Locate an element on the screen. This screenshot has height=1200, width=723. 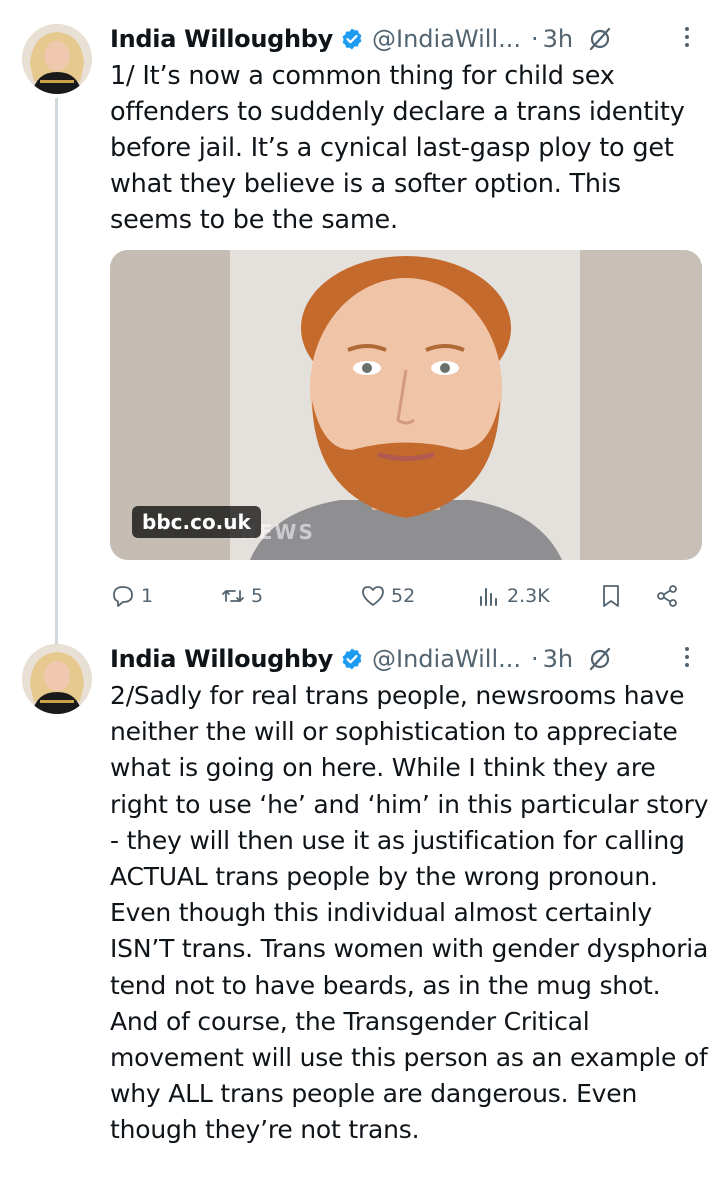
view-count: 2.3K is located at coordinates (528, 596).